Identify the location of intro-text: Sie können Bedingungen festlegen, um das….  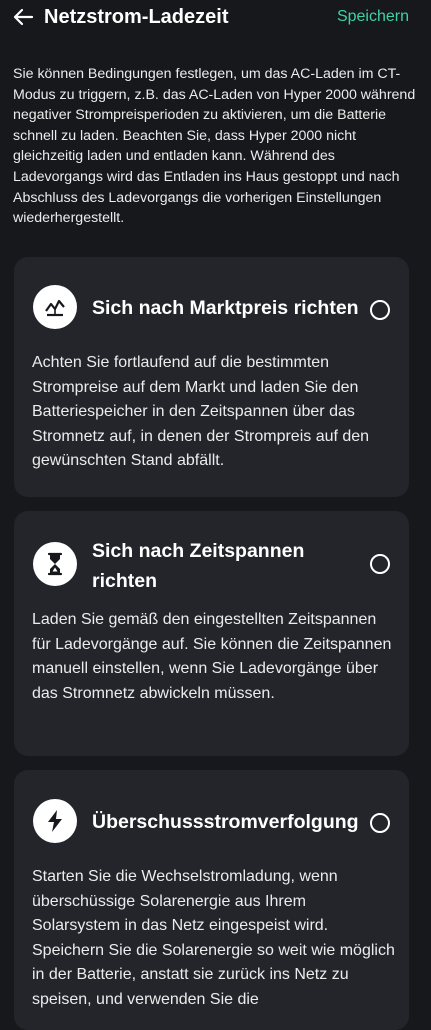
(214, 146).